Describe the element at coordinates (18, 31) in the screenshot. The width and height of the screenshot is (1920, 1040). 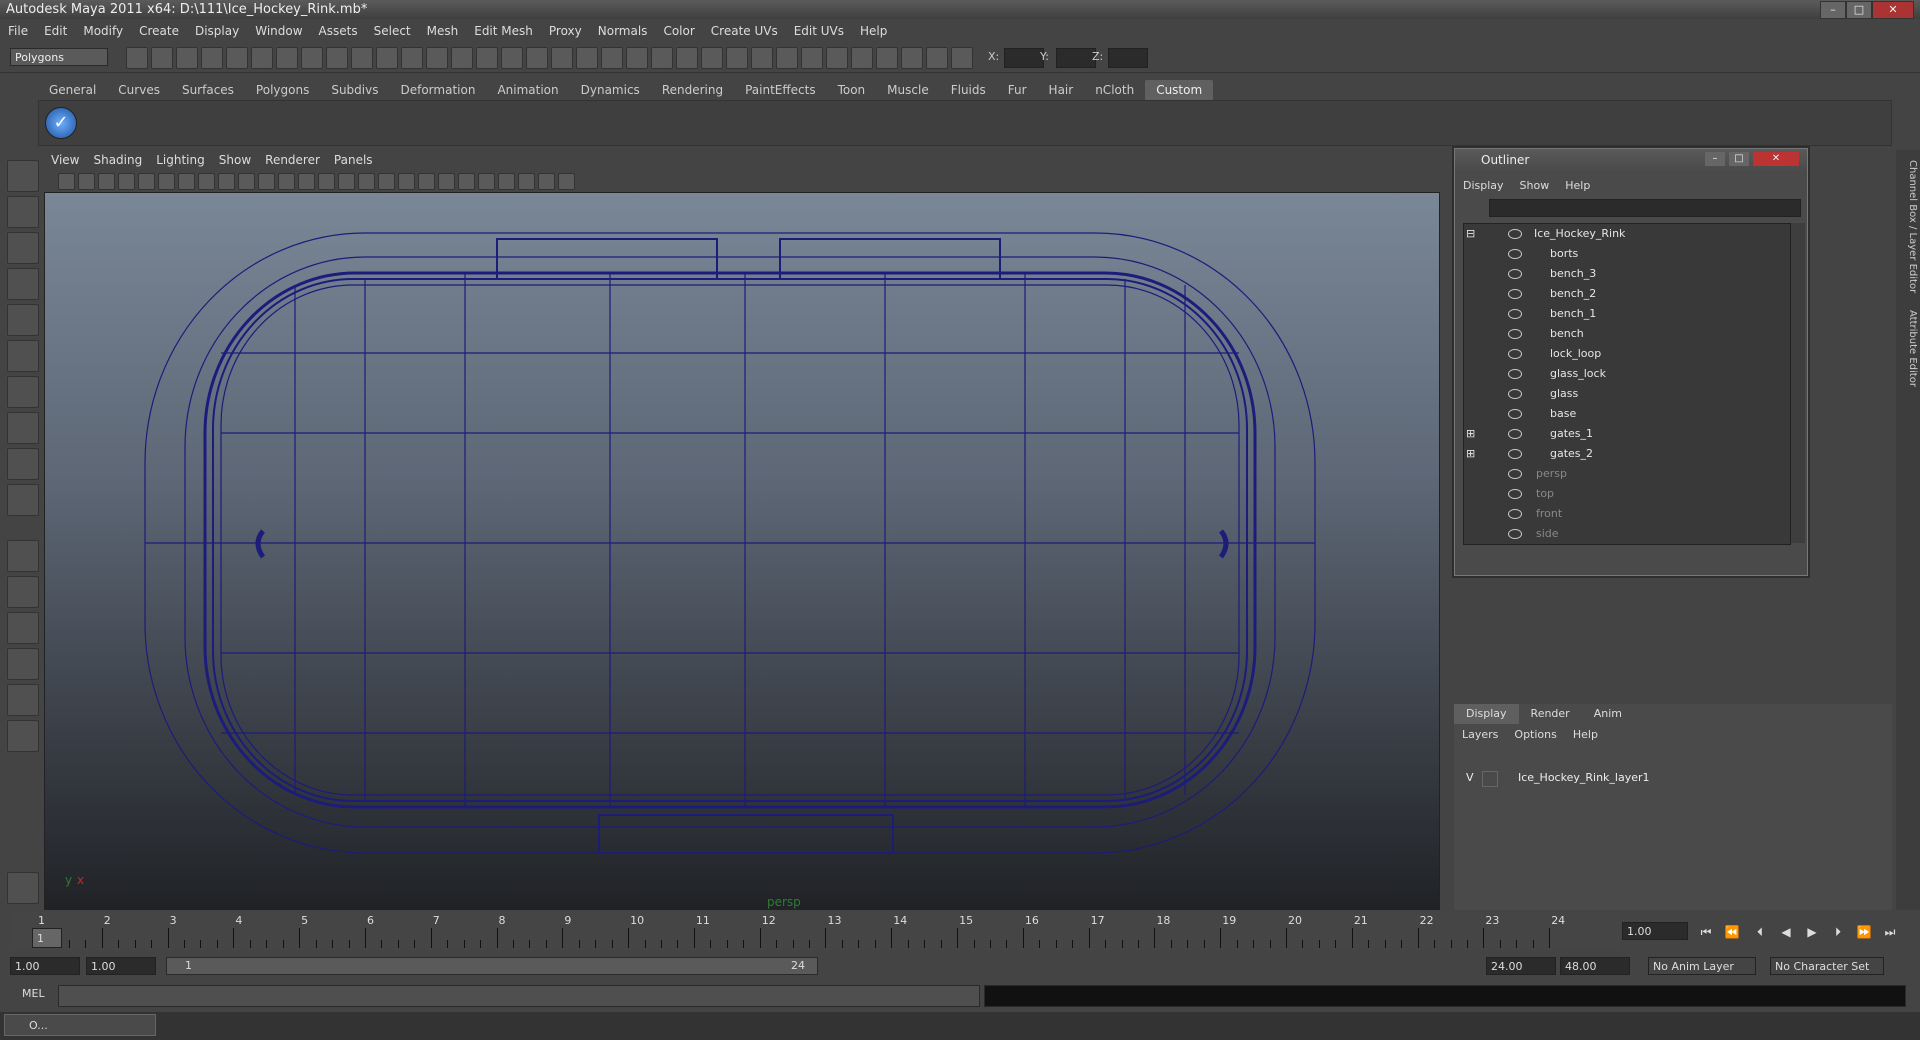
I see `menu-file: File` at that location.